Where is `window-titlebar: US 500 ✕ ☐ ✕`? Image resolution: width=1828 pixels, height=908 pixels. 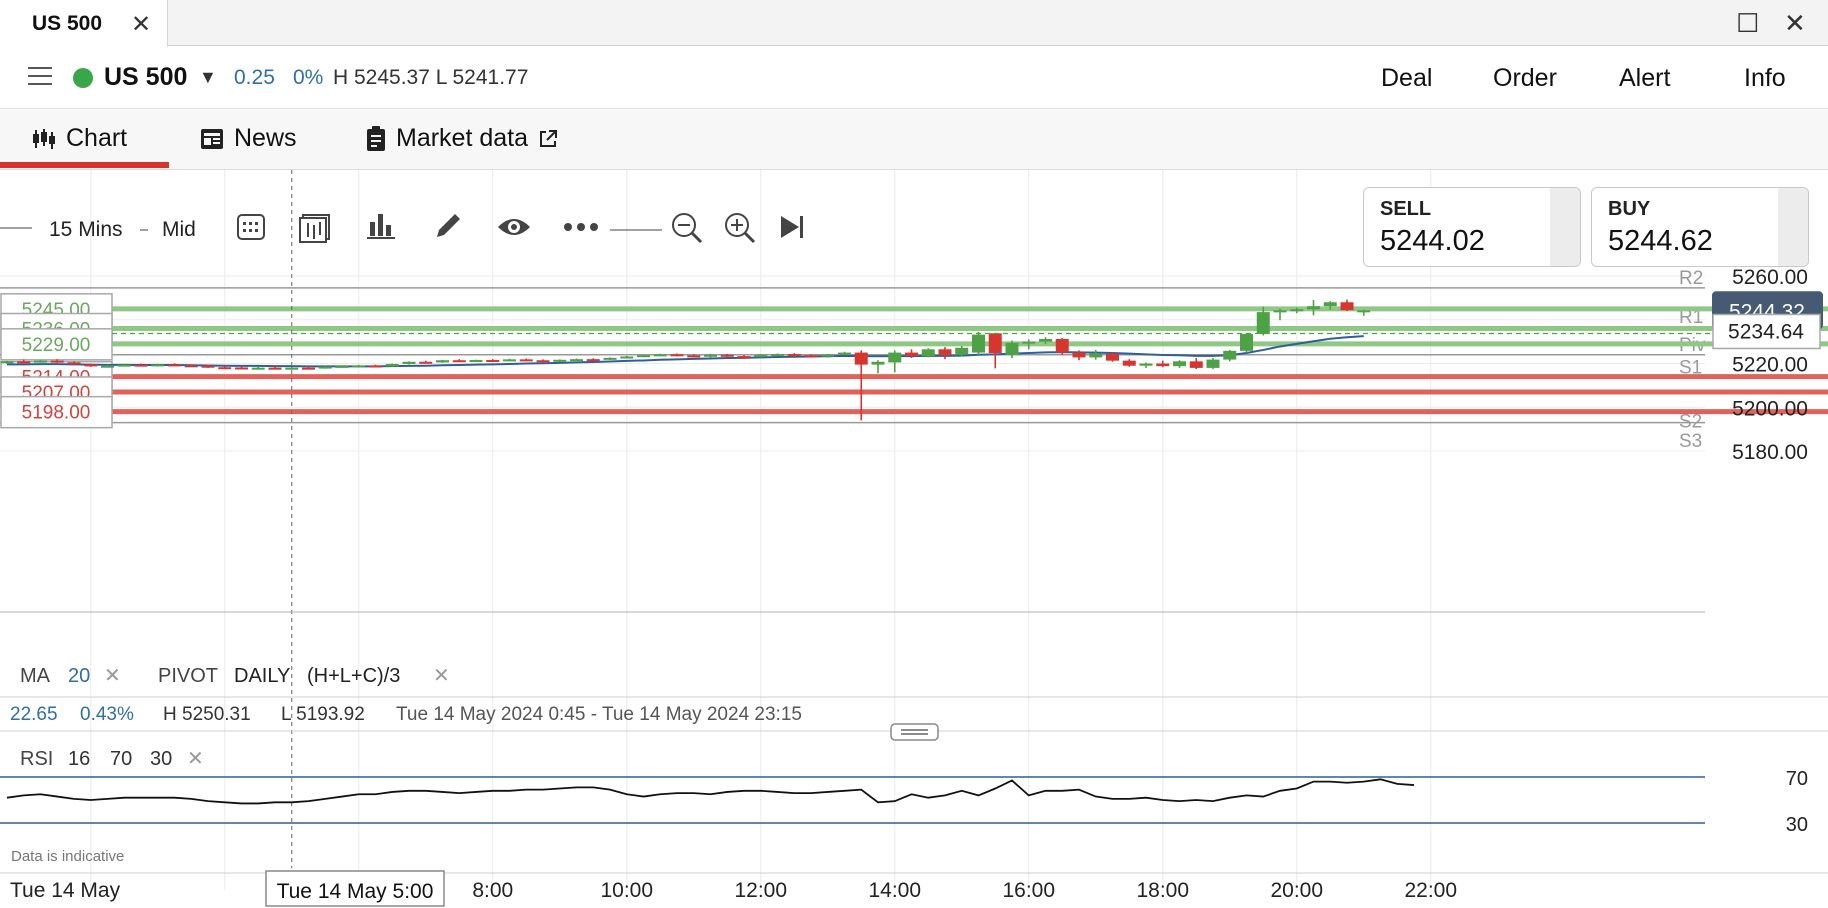
window-titlebar: US 500 ✕ ☐ ✕ is located at coordinates (914, 23).